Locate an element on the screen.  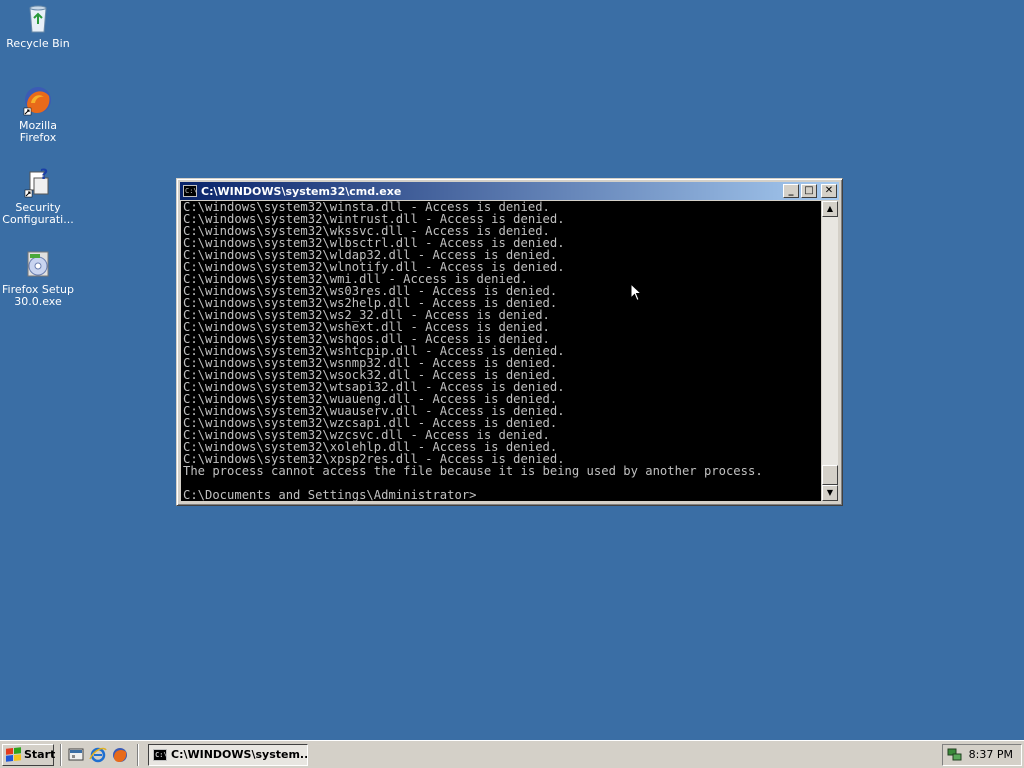
start-label: Start is located at coordinates (40, 754).